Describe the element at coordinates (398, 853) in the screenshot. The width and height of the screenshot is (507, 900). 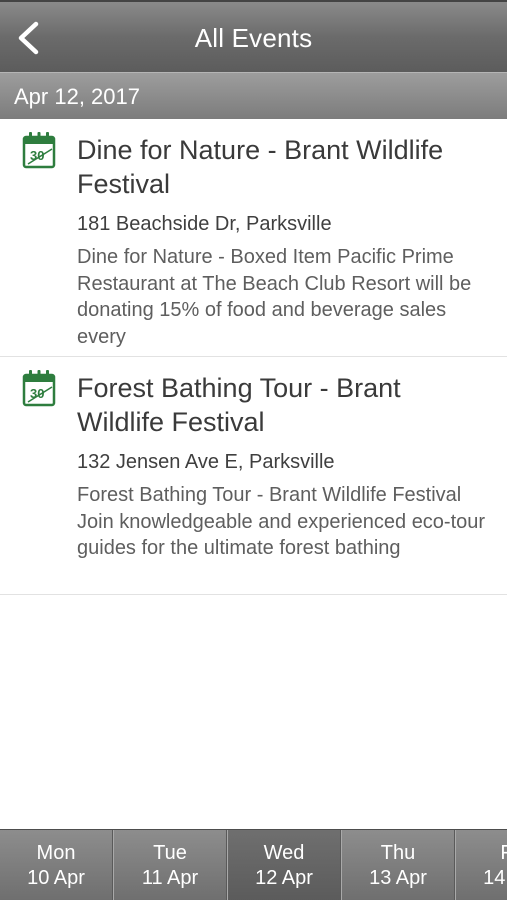
I see `day-tab-weekday: Thu` at that location.